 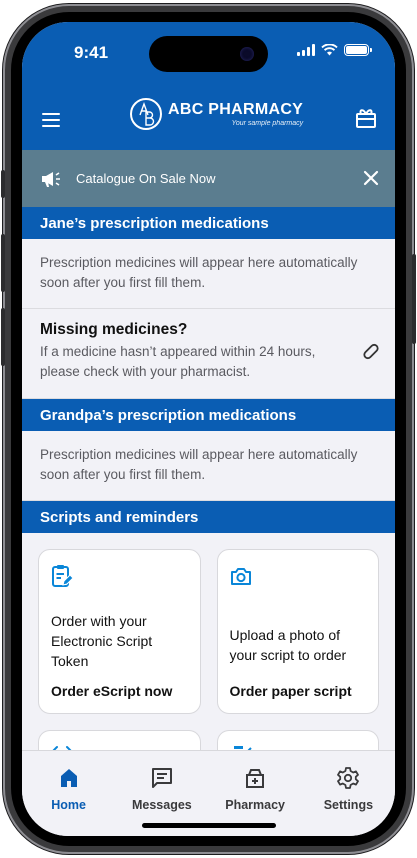 I want to click on megaphone-icon, so click(x=51, y=179).